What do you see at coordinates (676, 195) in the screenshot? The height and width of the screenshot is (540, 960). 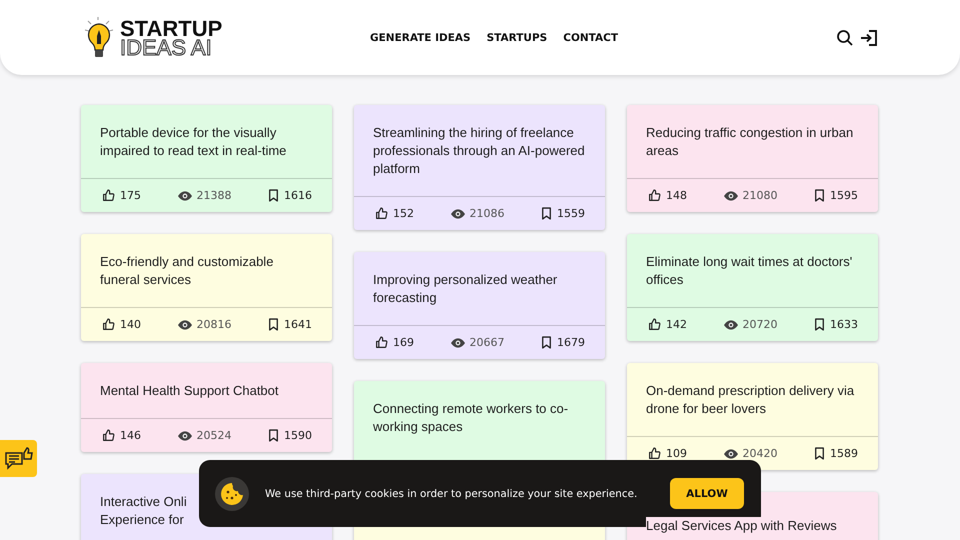 I see `likes-count: 148` at bounding box center [676, 195].